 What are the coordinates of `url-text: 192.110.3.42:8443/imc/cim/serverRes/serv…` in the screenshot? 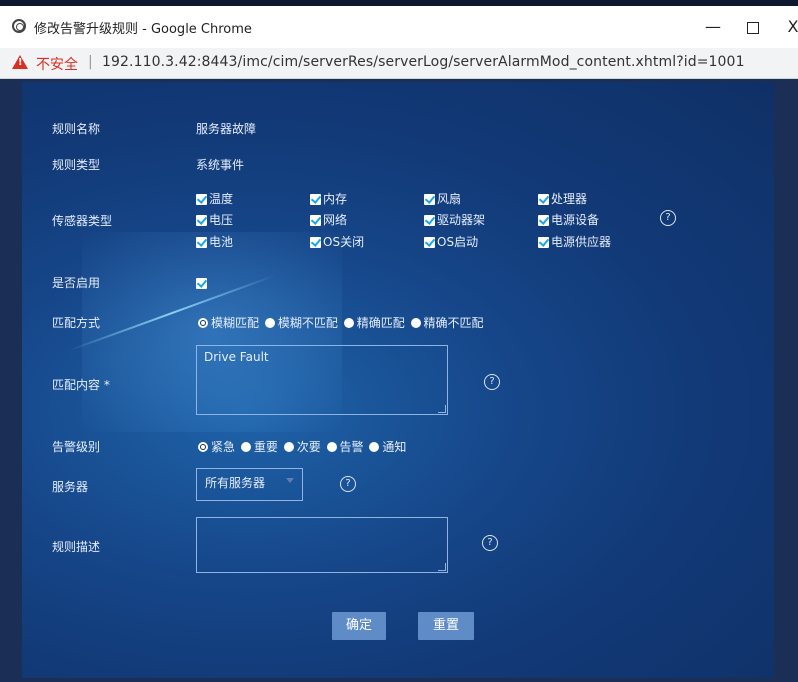 It's located at (423, 62).